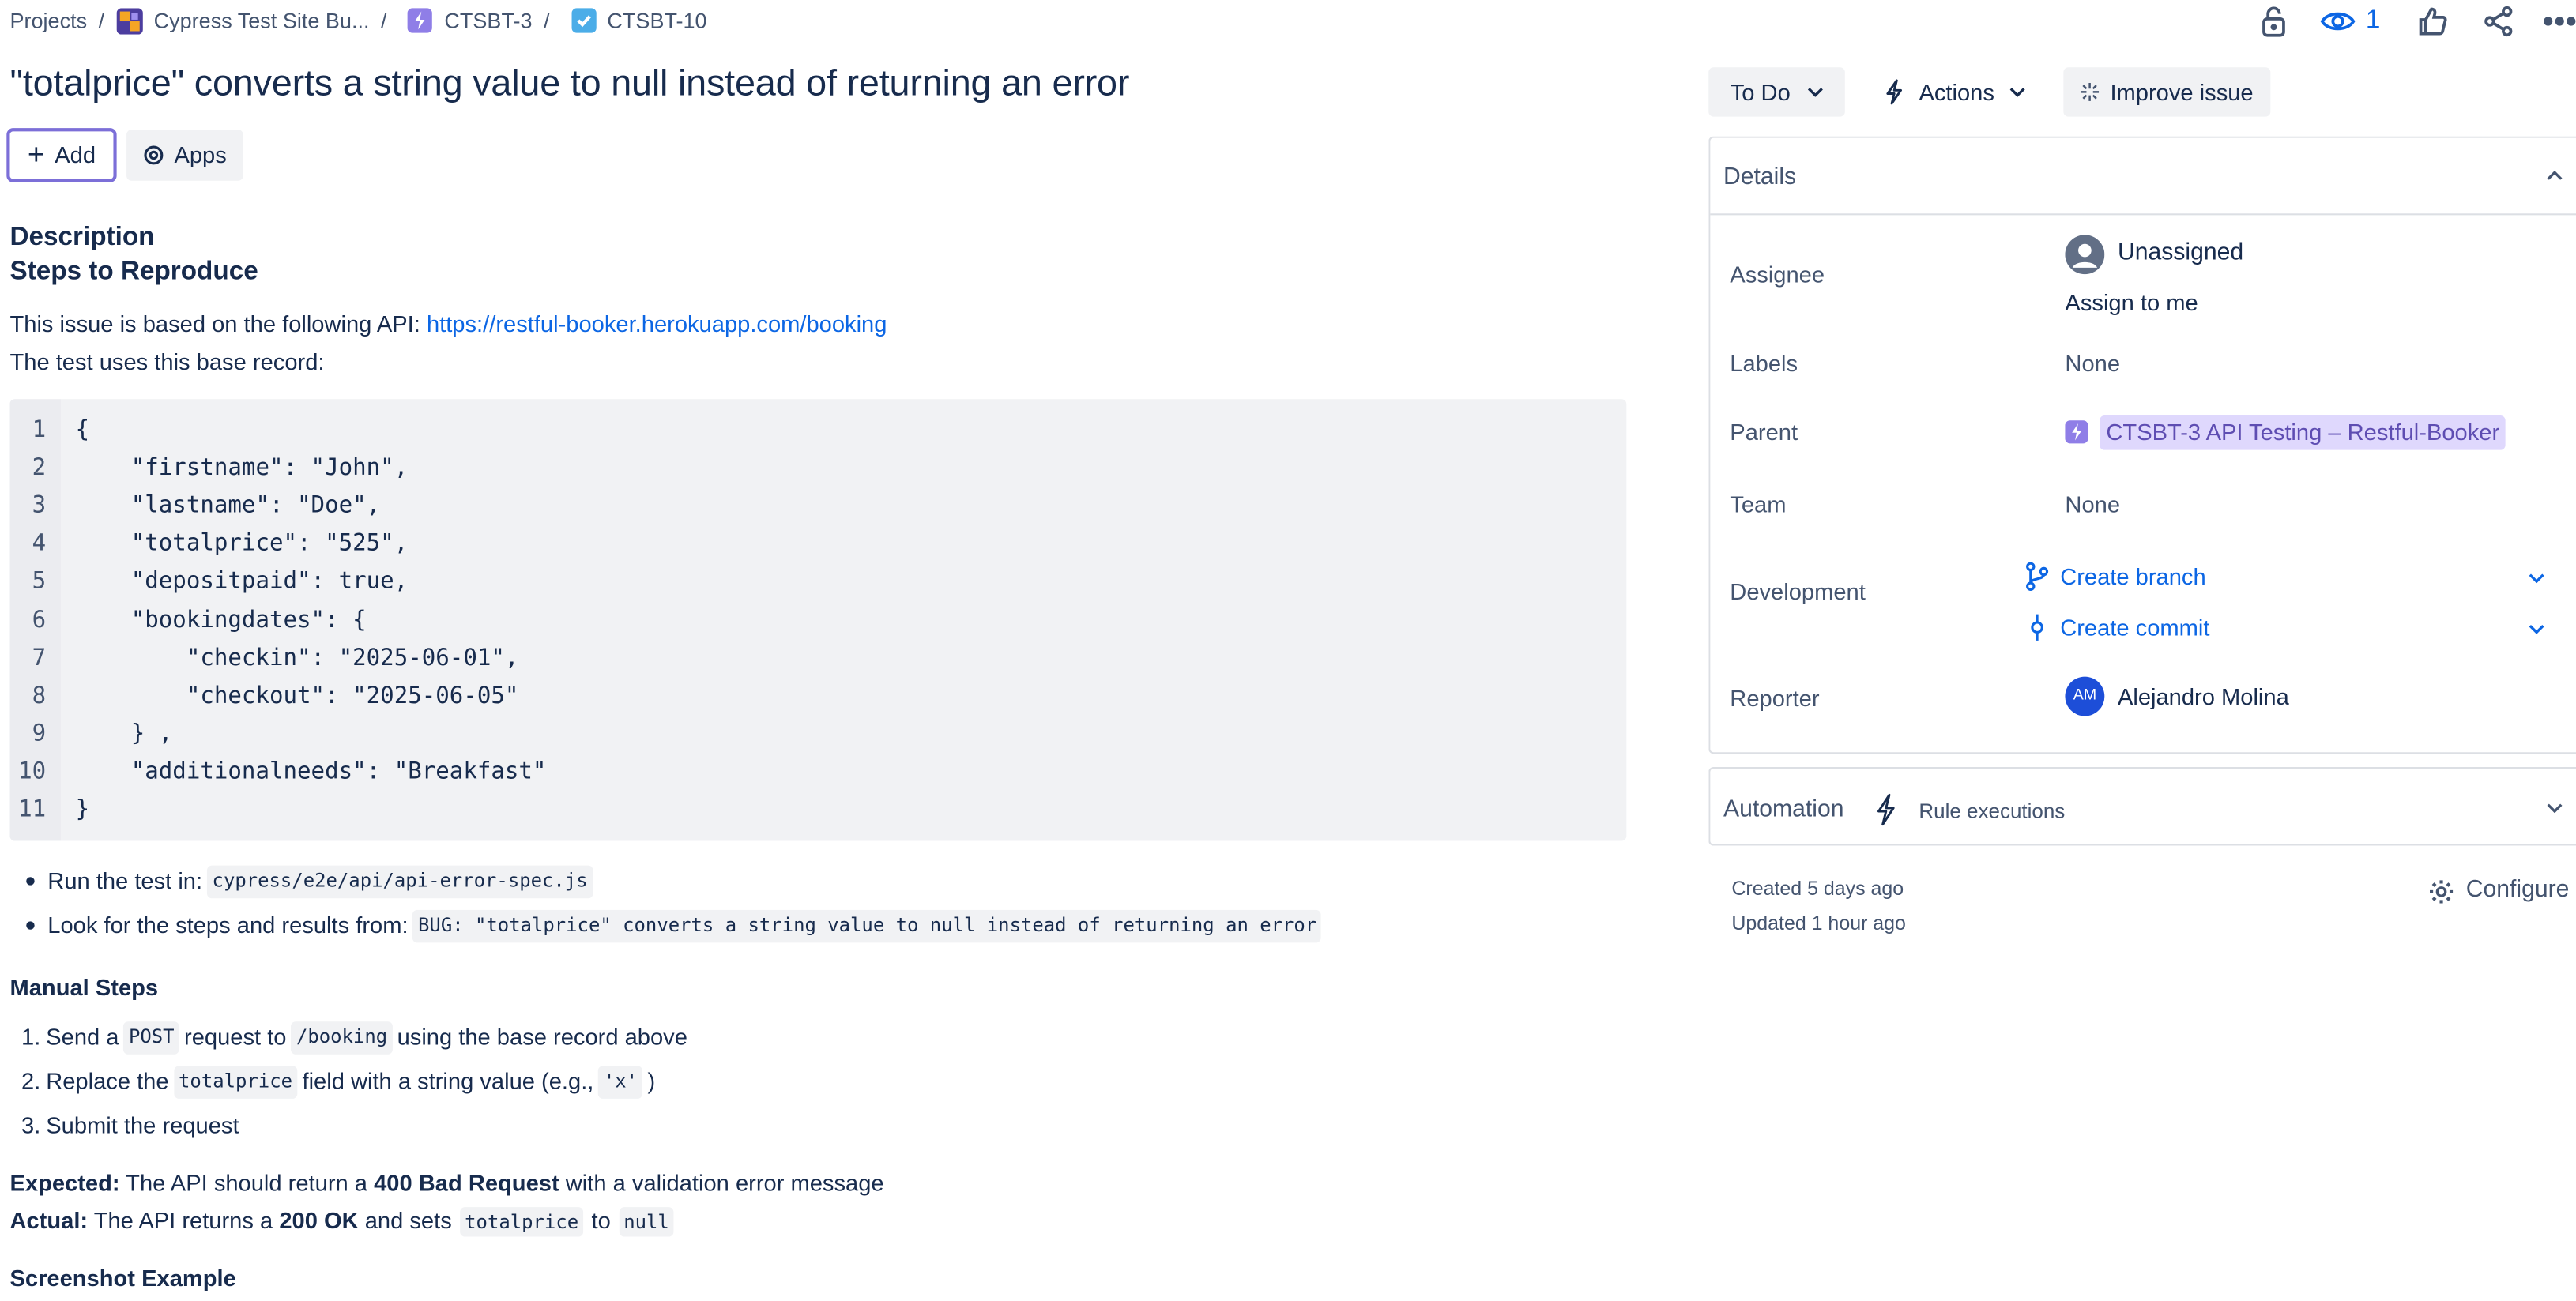 The height and width of the screenshot is (1301, 2576). Describe the element at coordinates (656, 21) in the screenshot. I see `breadcrumb-issue-label: CTSBT-10` at that location.